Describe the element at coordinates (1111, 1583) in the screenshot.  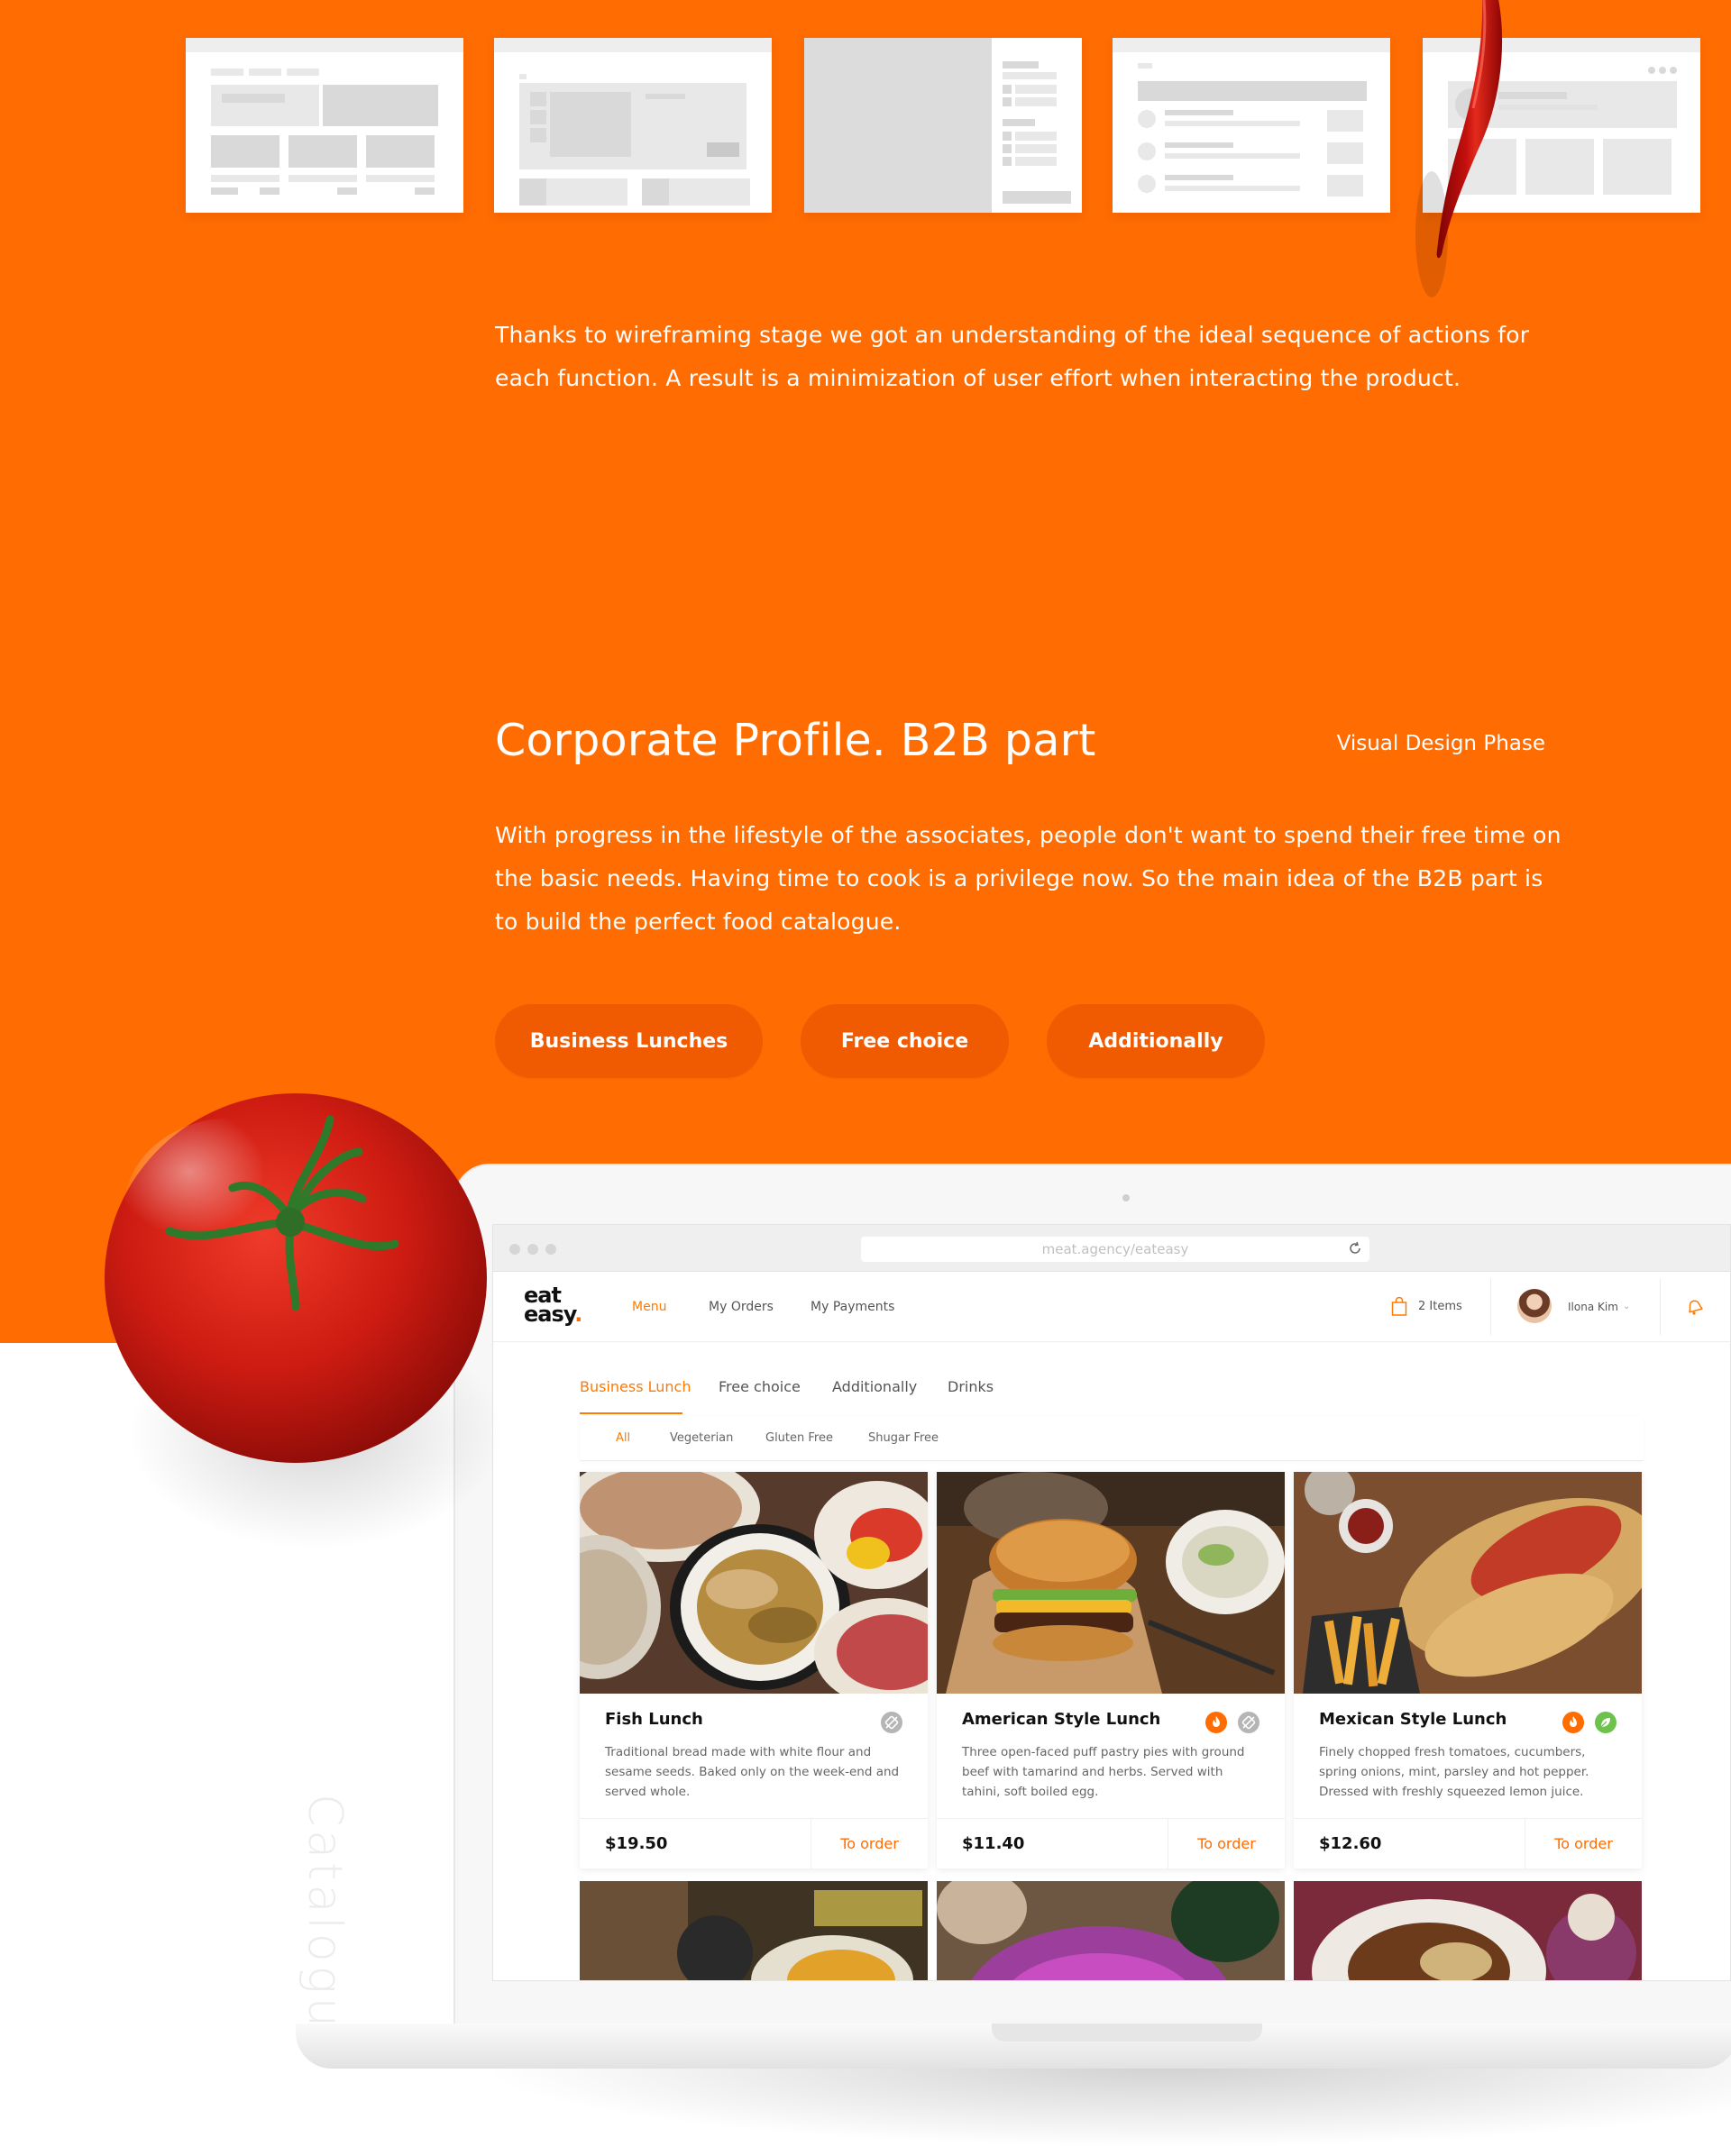
I see `american-lunch-photo` at that location.